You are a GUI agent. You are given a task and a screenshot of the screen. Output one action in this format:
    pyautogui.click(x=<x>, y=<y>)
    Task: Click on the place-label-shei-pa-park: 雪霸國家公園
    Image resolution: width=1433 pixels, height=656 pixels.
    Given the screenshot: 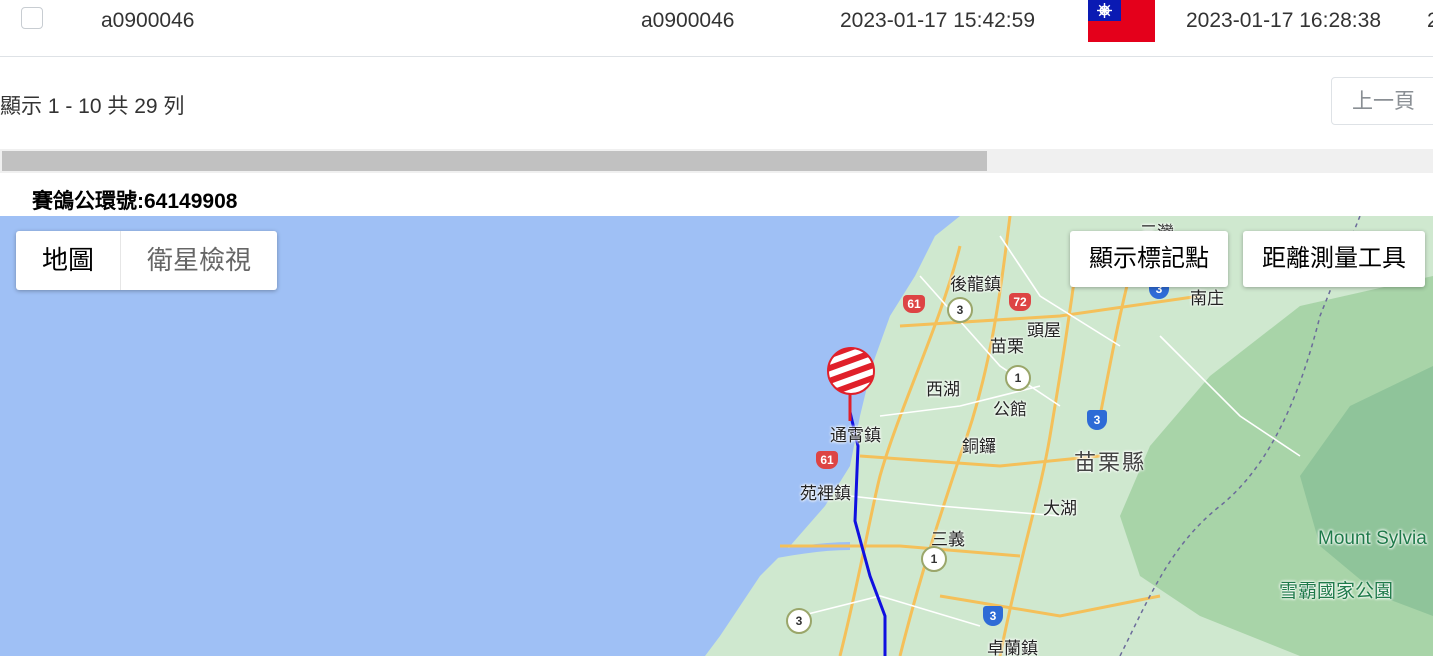 What is the action you would take?
    pyautogui.click(x=1336, y=591)
    